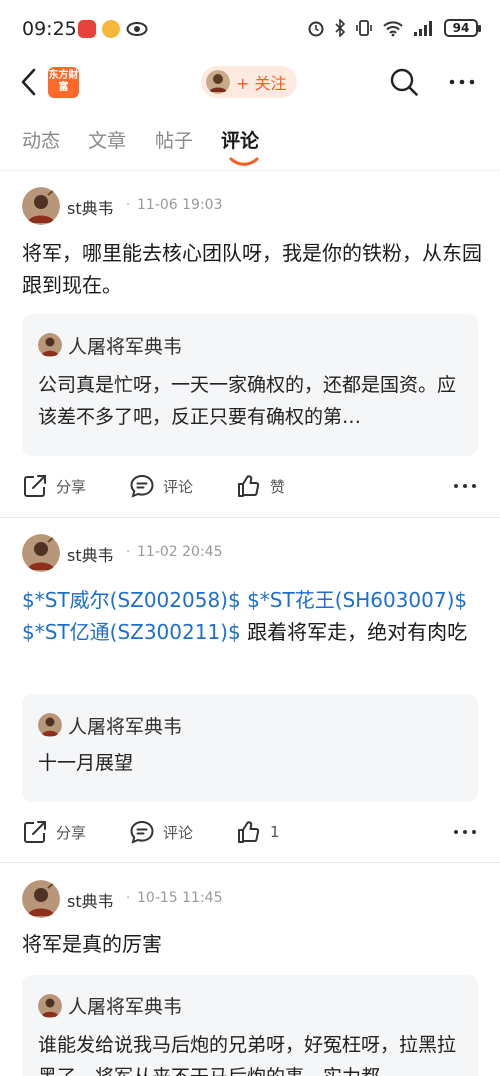 The image size is (500, 1076). I want to click on post-time: 11-02 20:45, so click(180, 552).